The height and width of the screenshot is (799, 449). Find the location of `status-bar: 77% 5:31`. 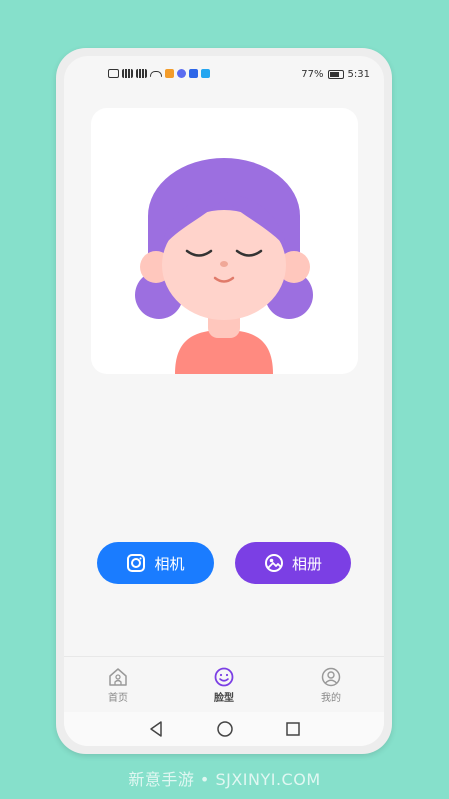

status-bar: 77% 5:31 is located at coordinates (224, 76).